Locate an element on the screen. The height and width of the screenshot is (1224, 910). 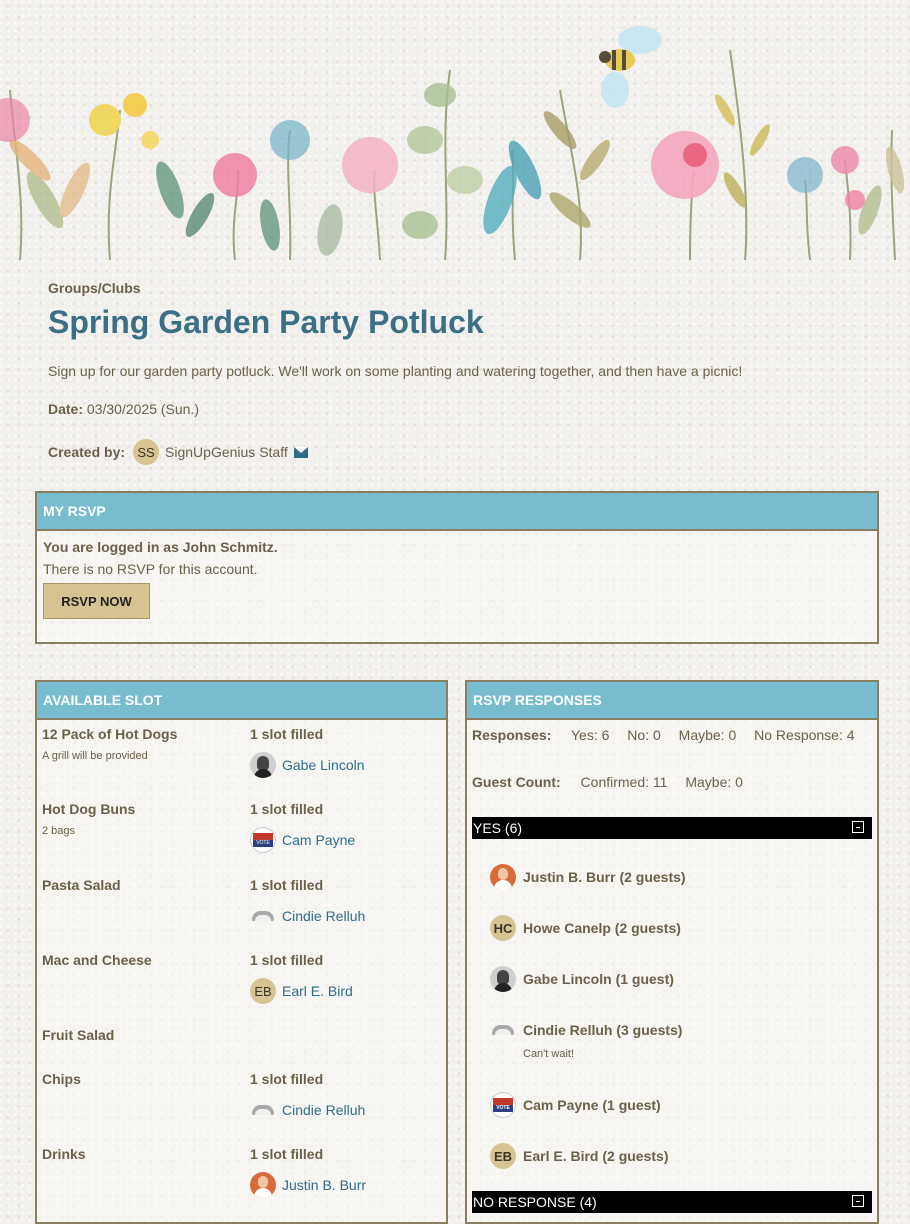
responder-row: EB Earl E. Bird (2 guests) is located at coordinates (579, 1156).